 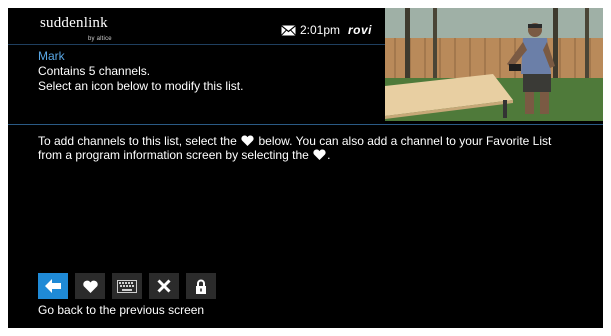 I want to click on close-icon, so click(x=164, y=286).